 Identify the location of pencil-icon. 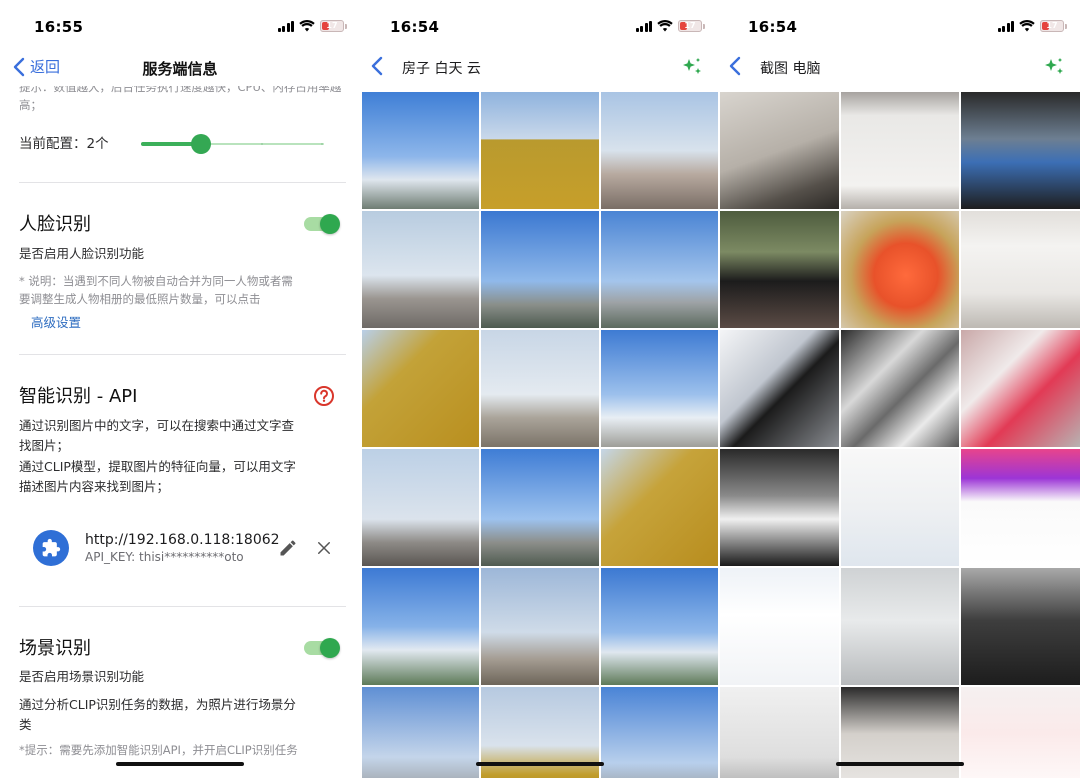
(288, 548).